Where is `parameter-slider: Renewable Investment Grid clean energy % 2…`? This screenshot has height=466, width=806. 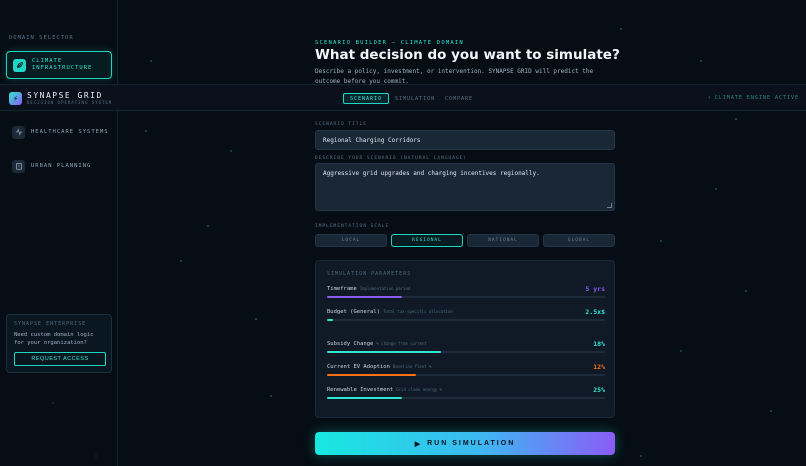 parameter-slider: Renewable Investment Grid clean energy % 2… is located at coordinates (466, 393).